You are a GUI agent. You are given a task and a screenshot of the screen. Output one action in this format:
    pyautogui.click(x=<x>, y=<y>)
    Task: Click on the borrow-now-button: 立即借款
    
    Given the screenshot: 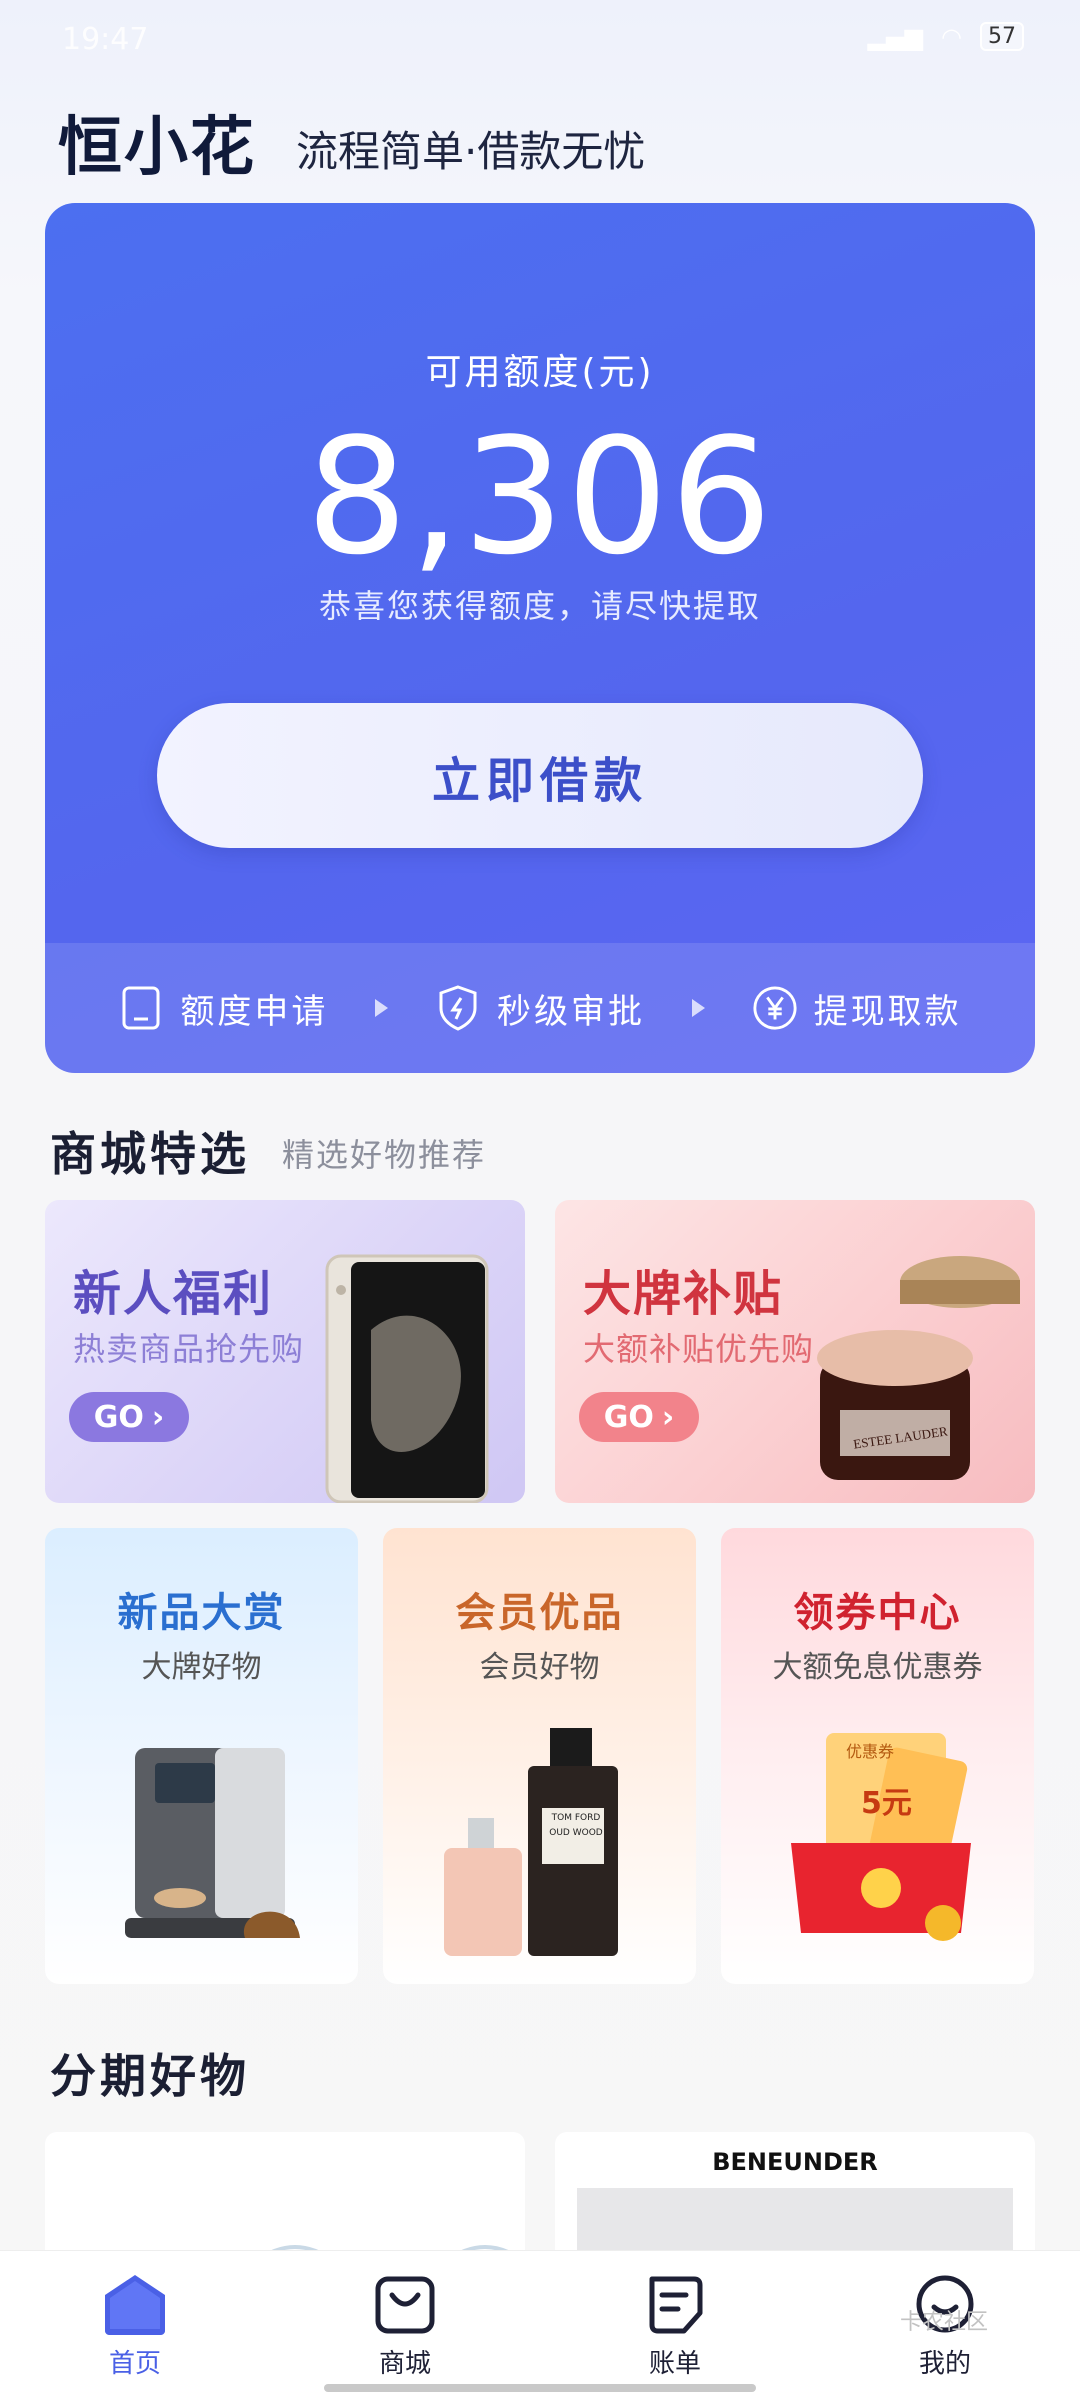 What is the action you would take?
    pyautogui.click(x=540, y=775)
    